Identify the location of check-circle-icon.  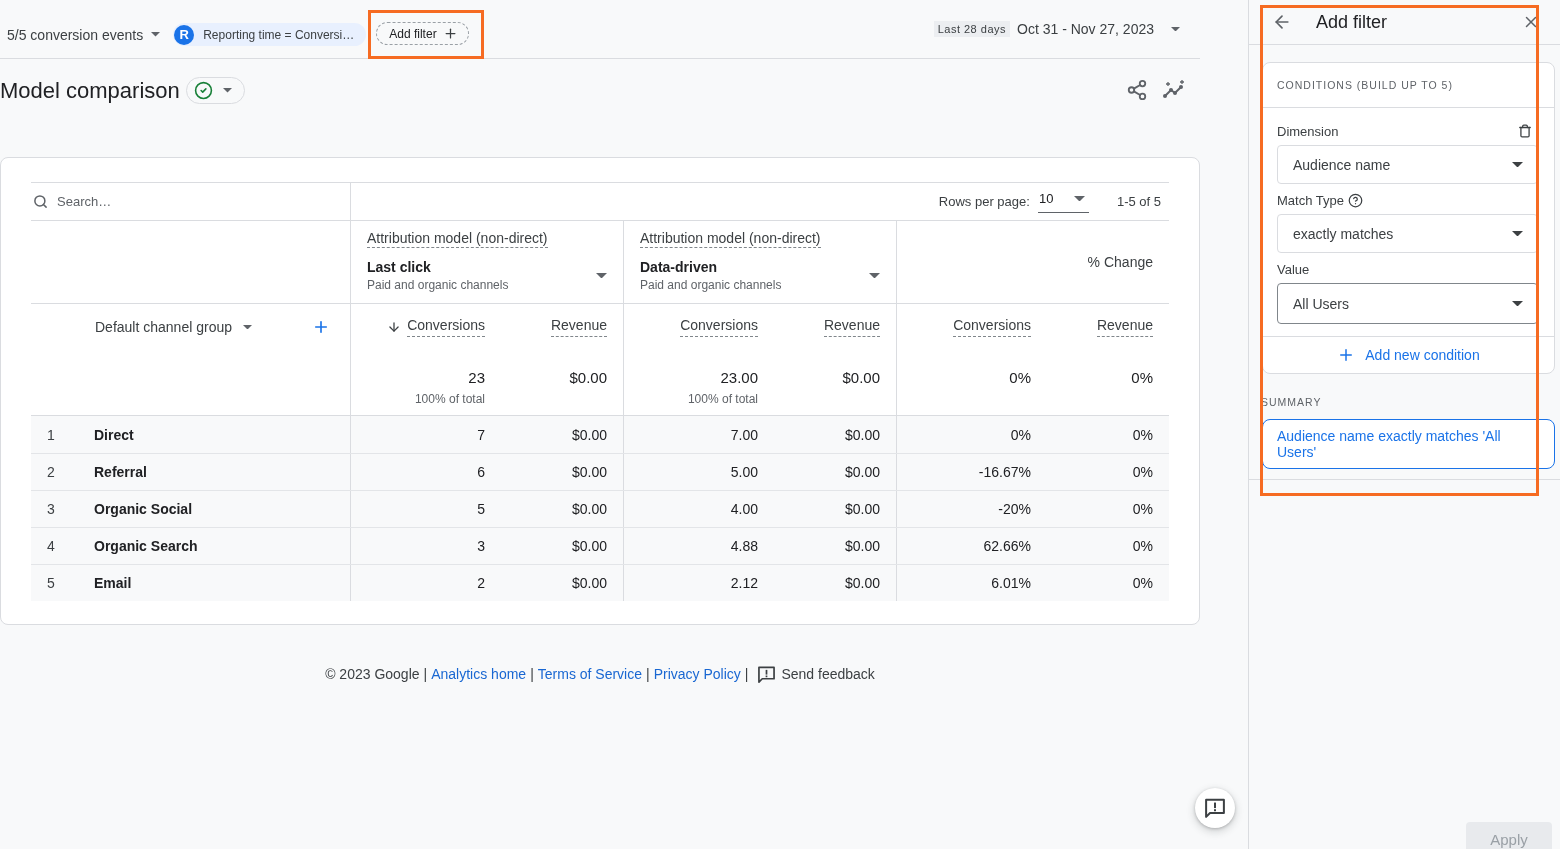
(203, 90).